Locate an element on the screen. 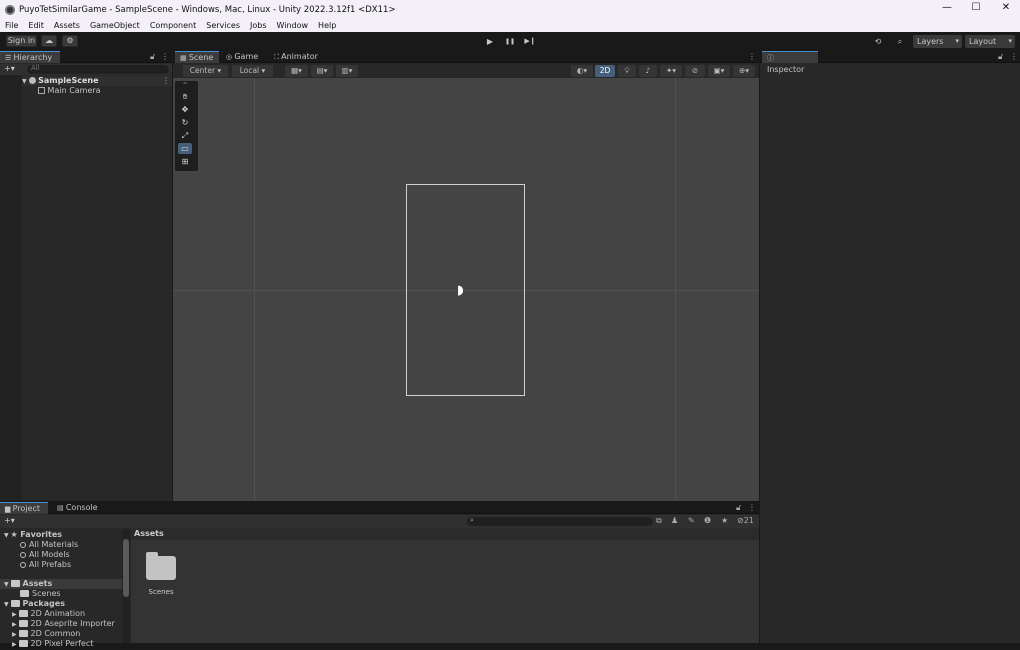 The height and width of the screenshot is (650, 1020). package-2d-animation: ▶ 2D Animation is located at coordinates (48, 614).